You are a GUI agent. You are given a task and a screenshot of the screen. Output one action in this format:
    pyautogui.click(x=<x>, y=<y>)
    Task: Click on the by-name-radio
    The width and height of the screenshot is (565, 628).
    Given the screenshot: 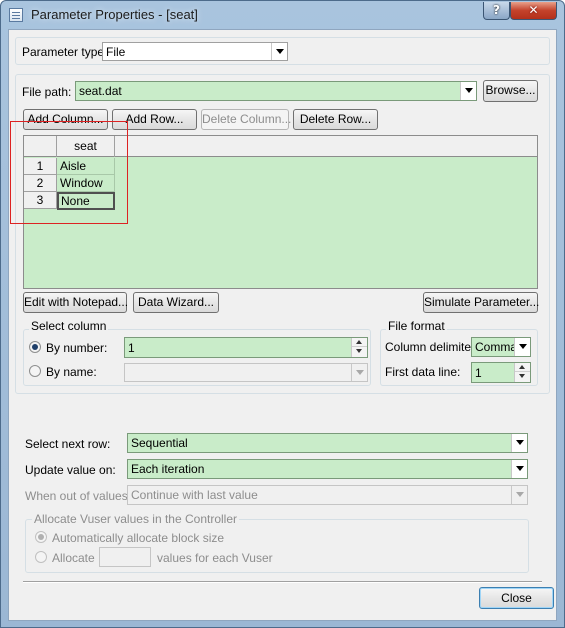 What is the action you would take?
    pyautogui.click(x=35, y=371)
    